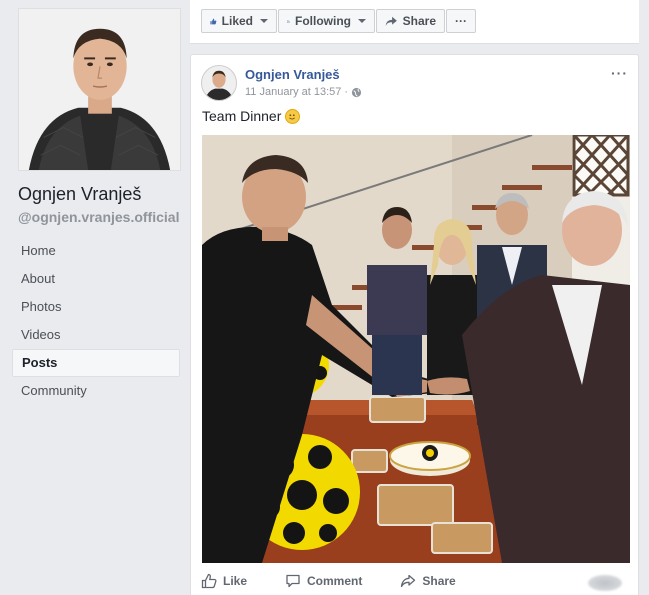 This screenshot has height=595, width=649. I want to click on page-action-bar: Liked Following Share ···, so click(414, 22).